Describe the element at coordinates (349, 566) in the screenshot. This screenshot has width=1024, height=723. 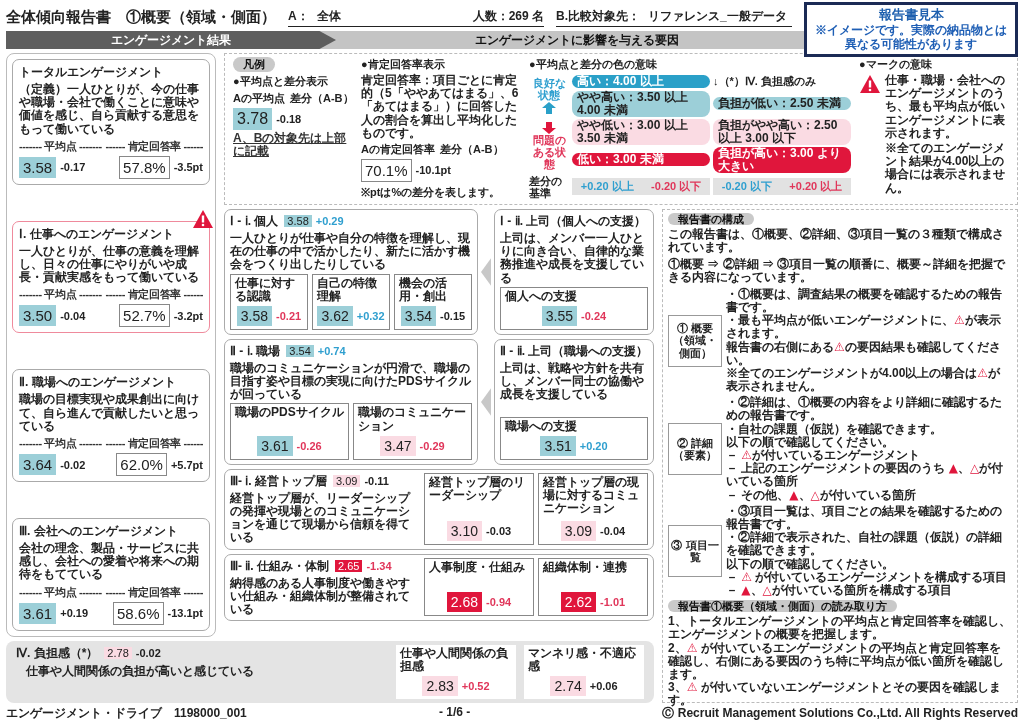
I see `score-value: 2.65` at that location.